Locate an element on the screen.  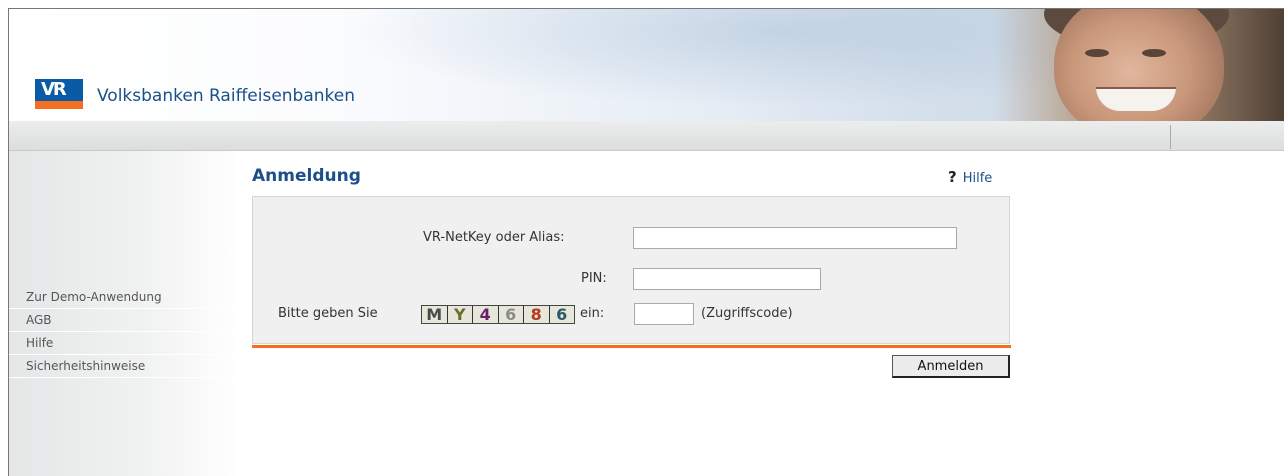
sidebar-item-demo: Zur Demo-Anwendung is located at coordinates (121, 297).